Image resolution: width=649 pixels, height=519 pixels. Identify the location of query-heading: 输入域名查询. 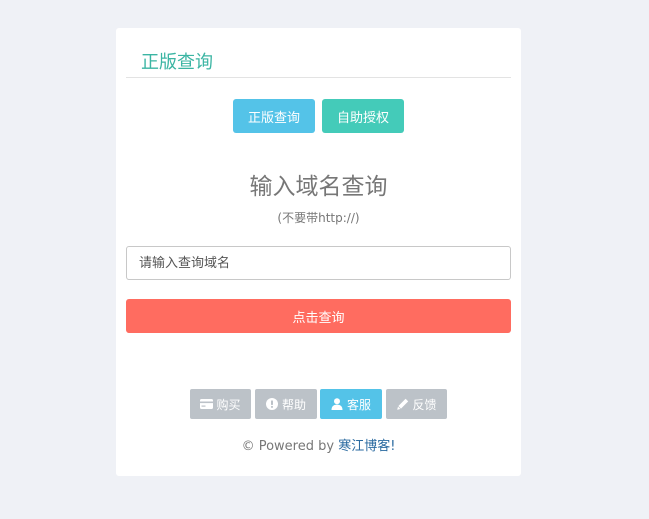
(318, 187).